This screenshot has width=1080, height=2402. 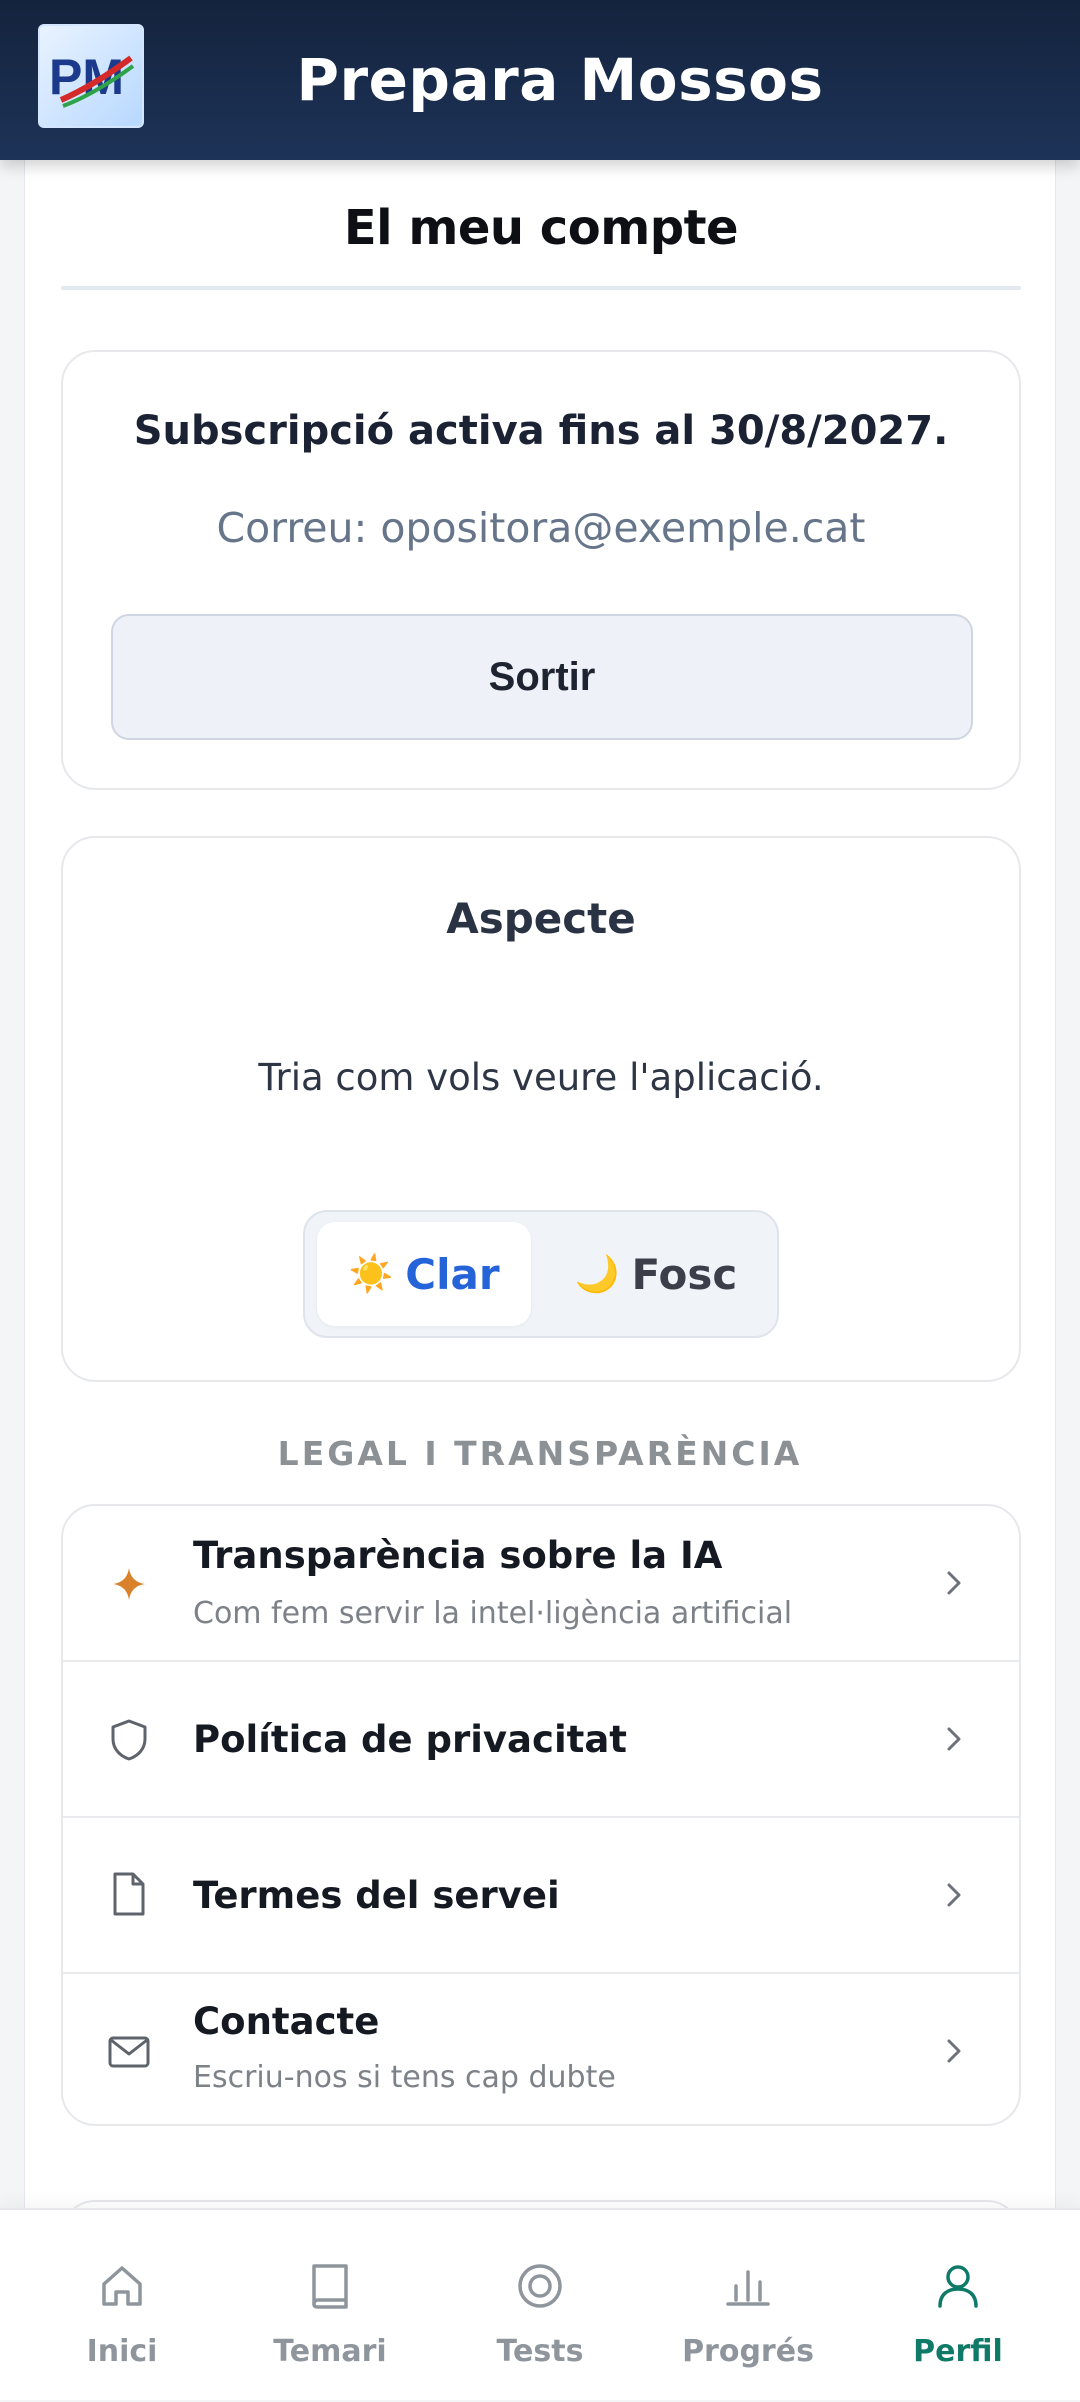 I want to click on theme-toggle: ☀️ Clar 🌙 Fosc, so click(x=541, y=1274).